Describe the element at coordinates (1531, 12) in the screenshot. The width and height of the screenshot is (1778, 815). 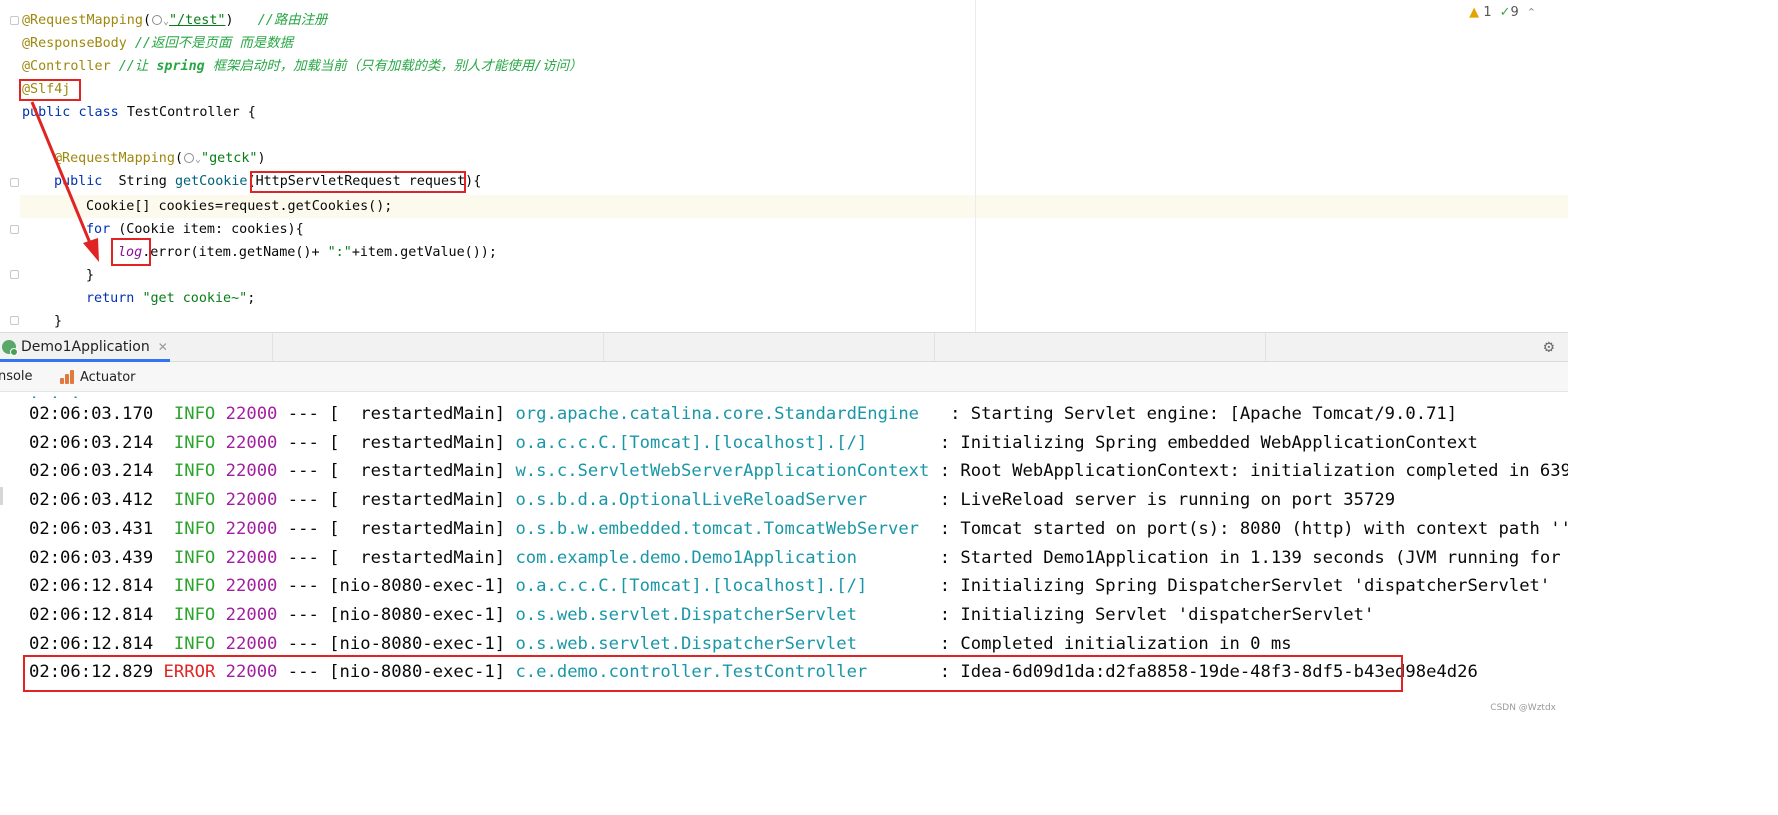
I see `chevron-up-icon: ⌃` at that location.